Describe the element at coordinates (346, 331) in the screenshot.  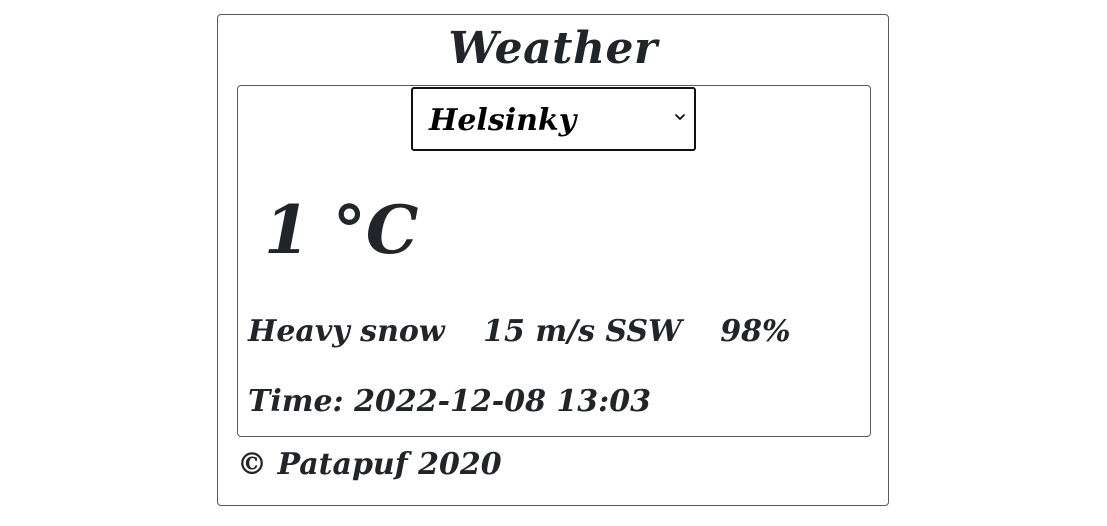
I see `condition-text: Heavy snow` at that location.